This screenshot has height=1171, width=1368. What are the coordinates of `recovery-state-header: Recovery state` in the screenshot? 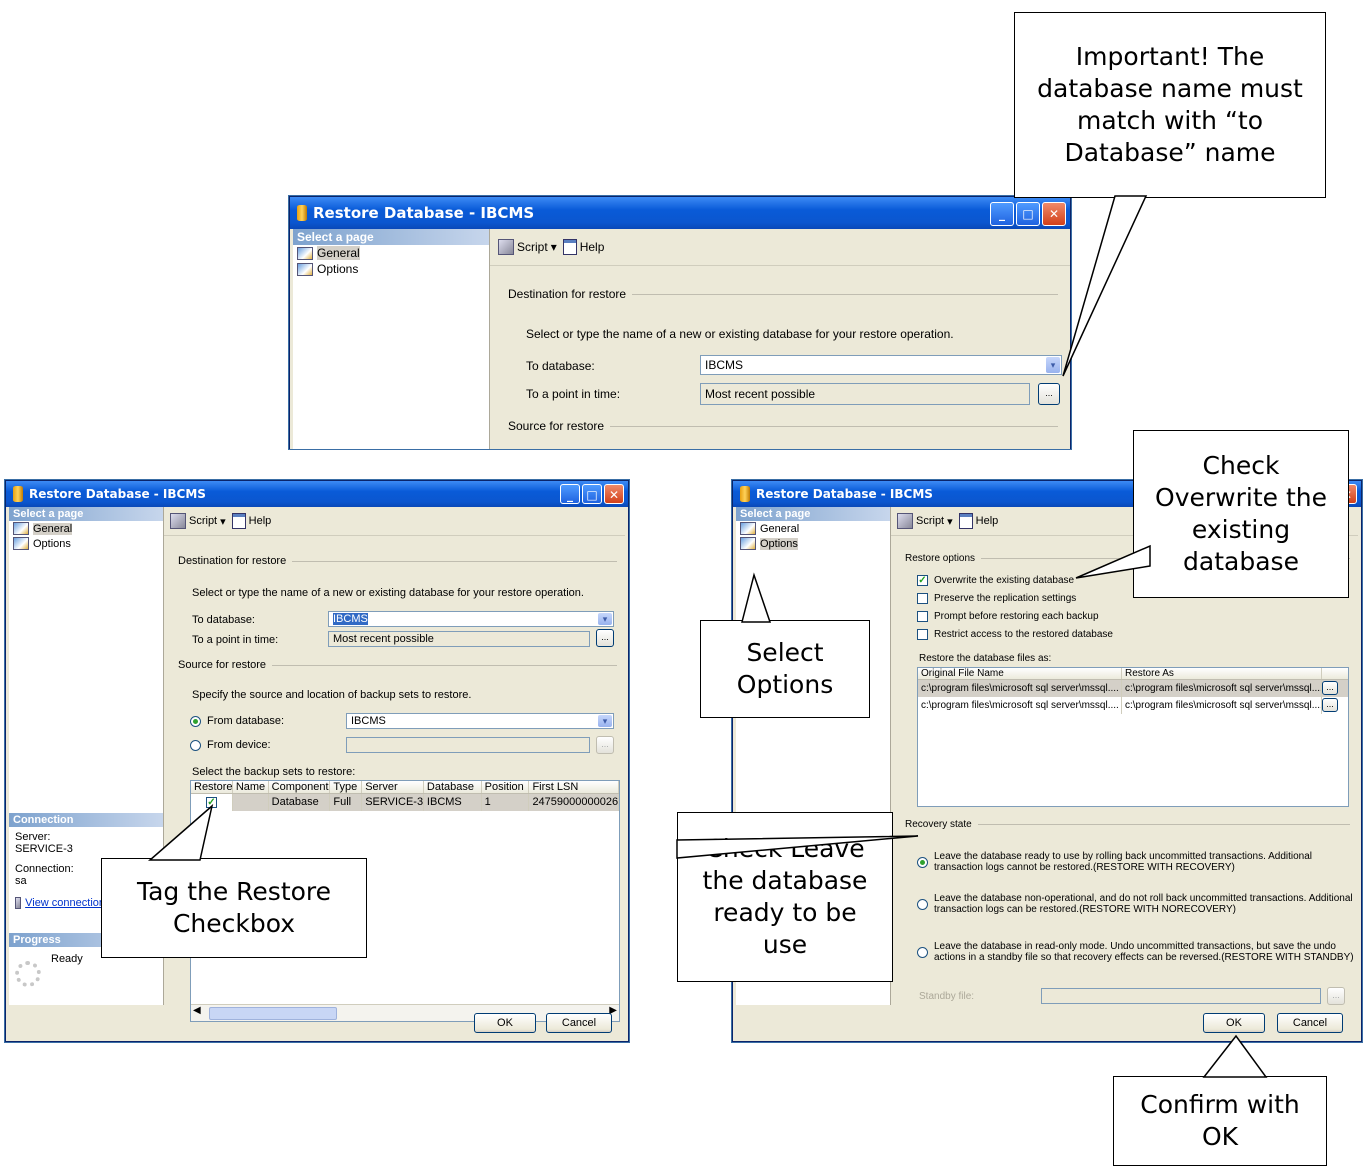 It's located at (1127, 824).